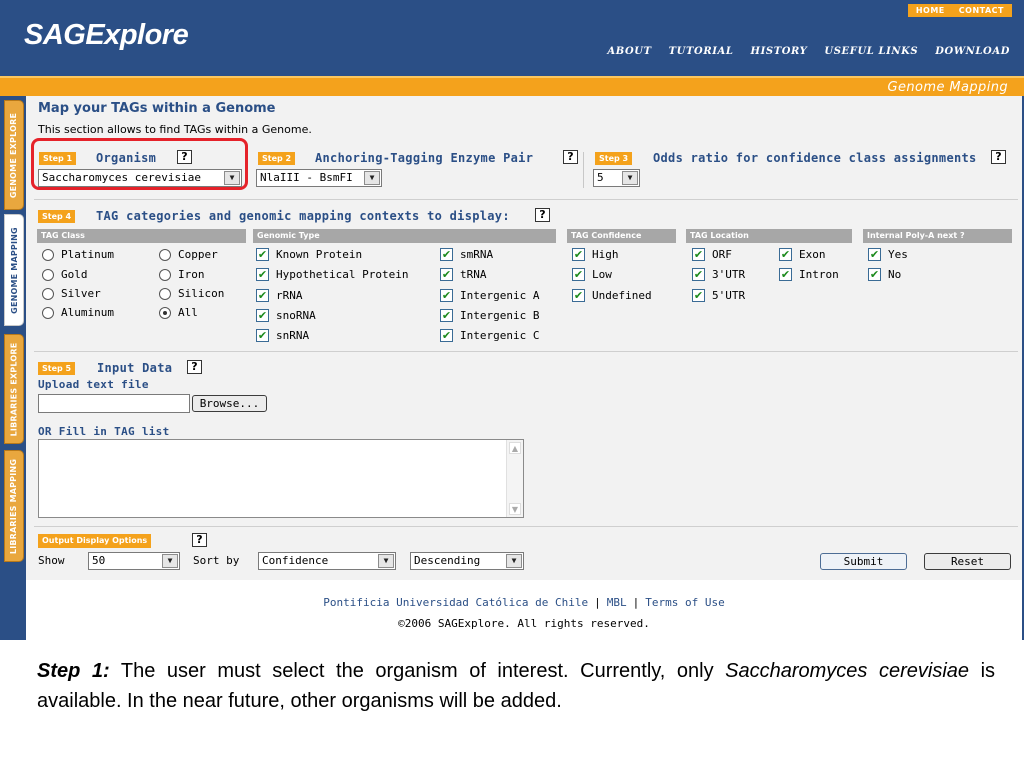 The height and width of the screenshot is (768, 1024). I want to click on radio-iron: Iron, so click(182, 274).